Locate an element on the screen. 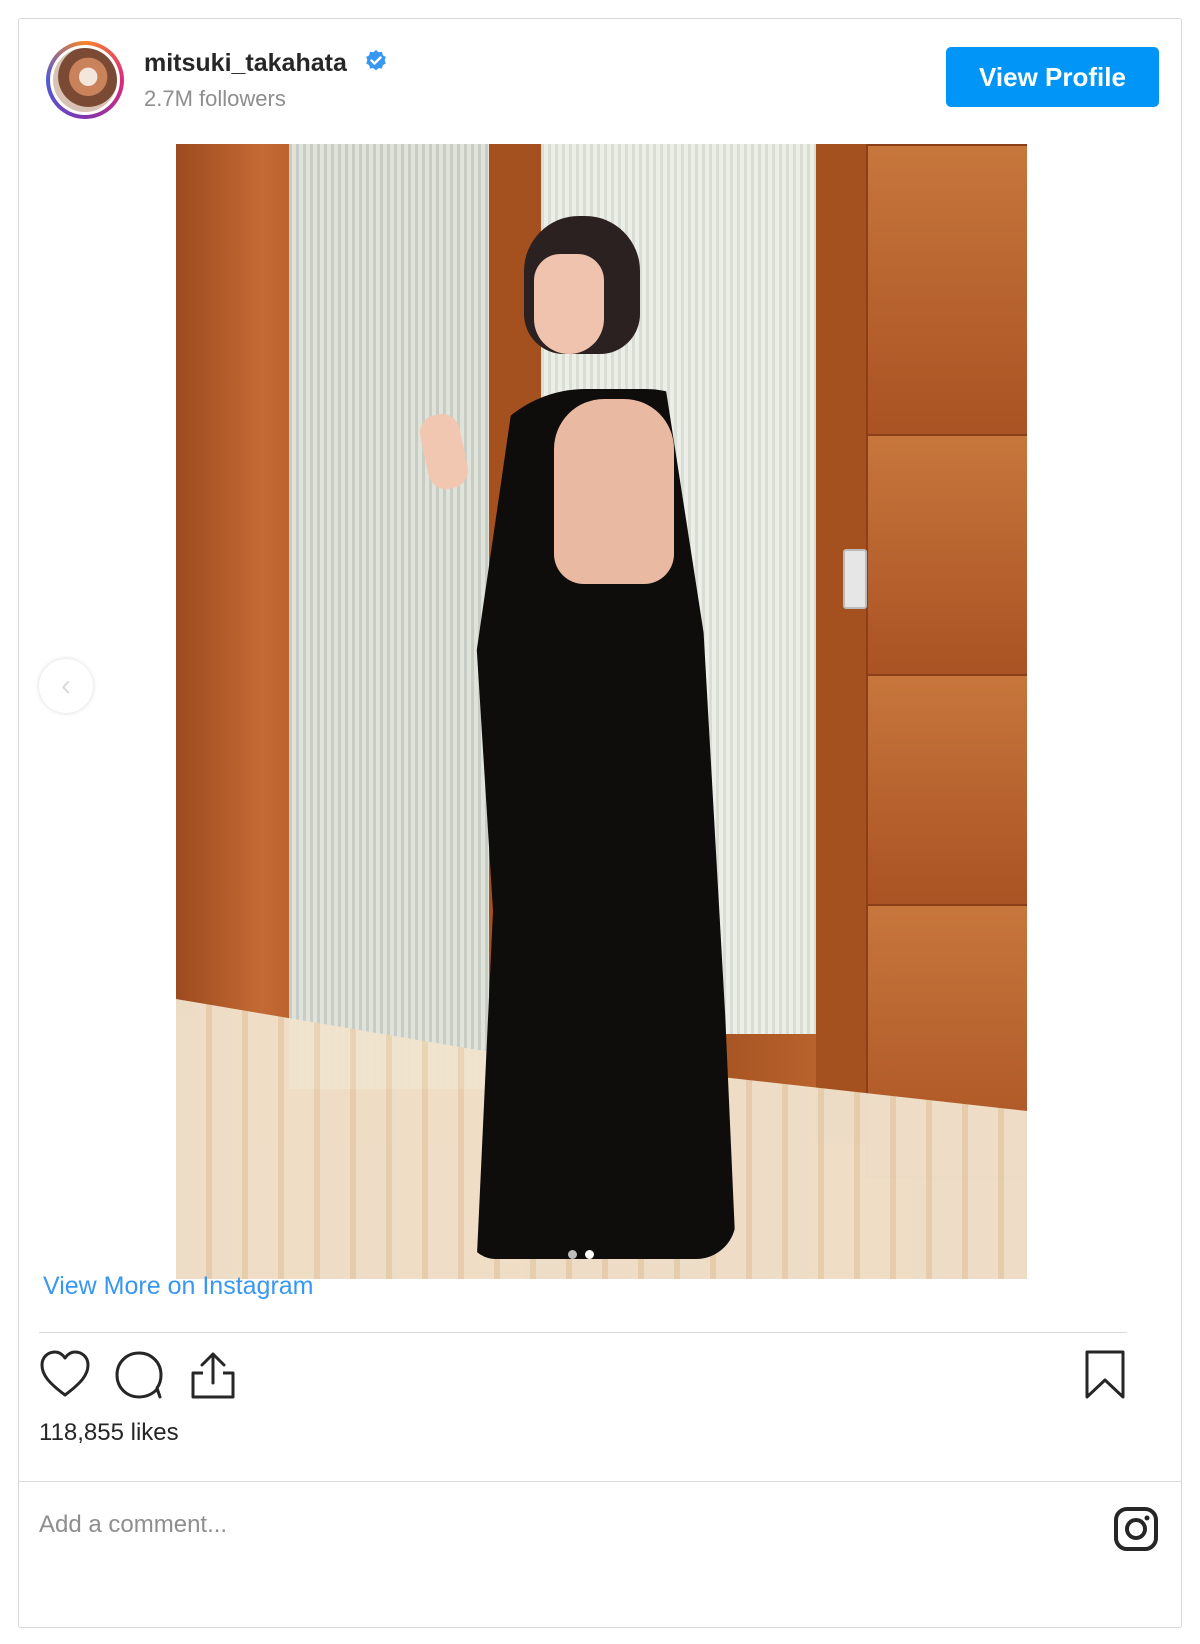 The height and width of the screenshot is (1644, 1200). like-count: 118,855 likes is located at coordinates (109, 1433).